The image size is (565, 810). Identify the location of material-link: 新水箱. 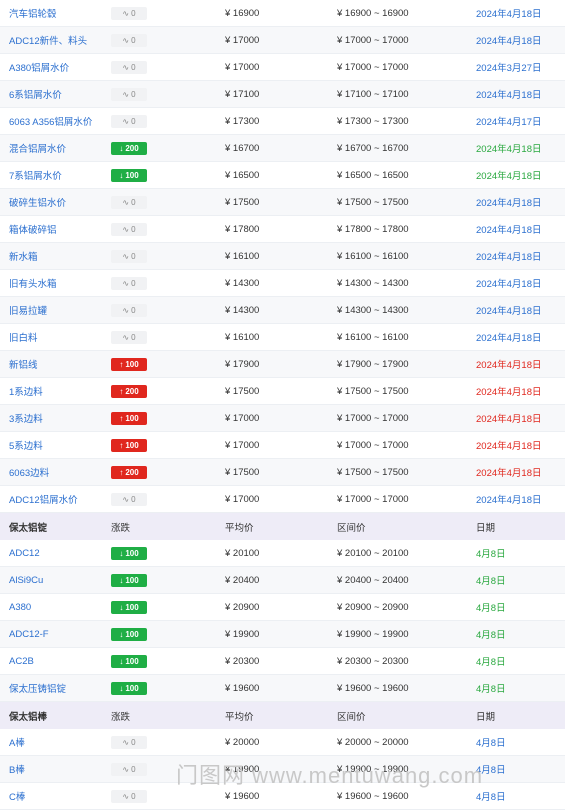
(55, 256).